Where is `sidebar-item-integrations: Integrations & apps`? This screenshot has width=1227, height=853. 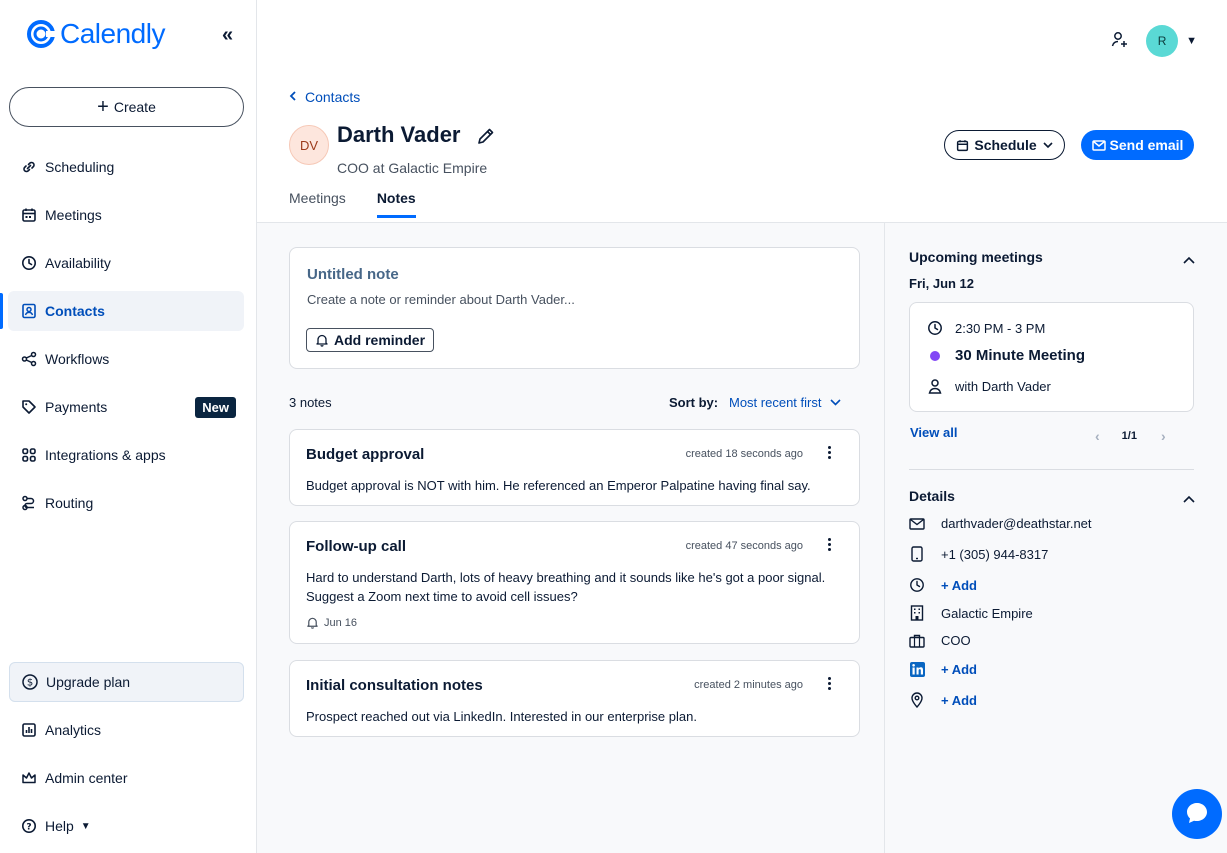 sidebar-item-integrations: Integrations & apps is located at coordinates (126, 455).